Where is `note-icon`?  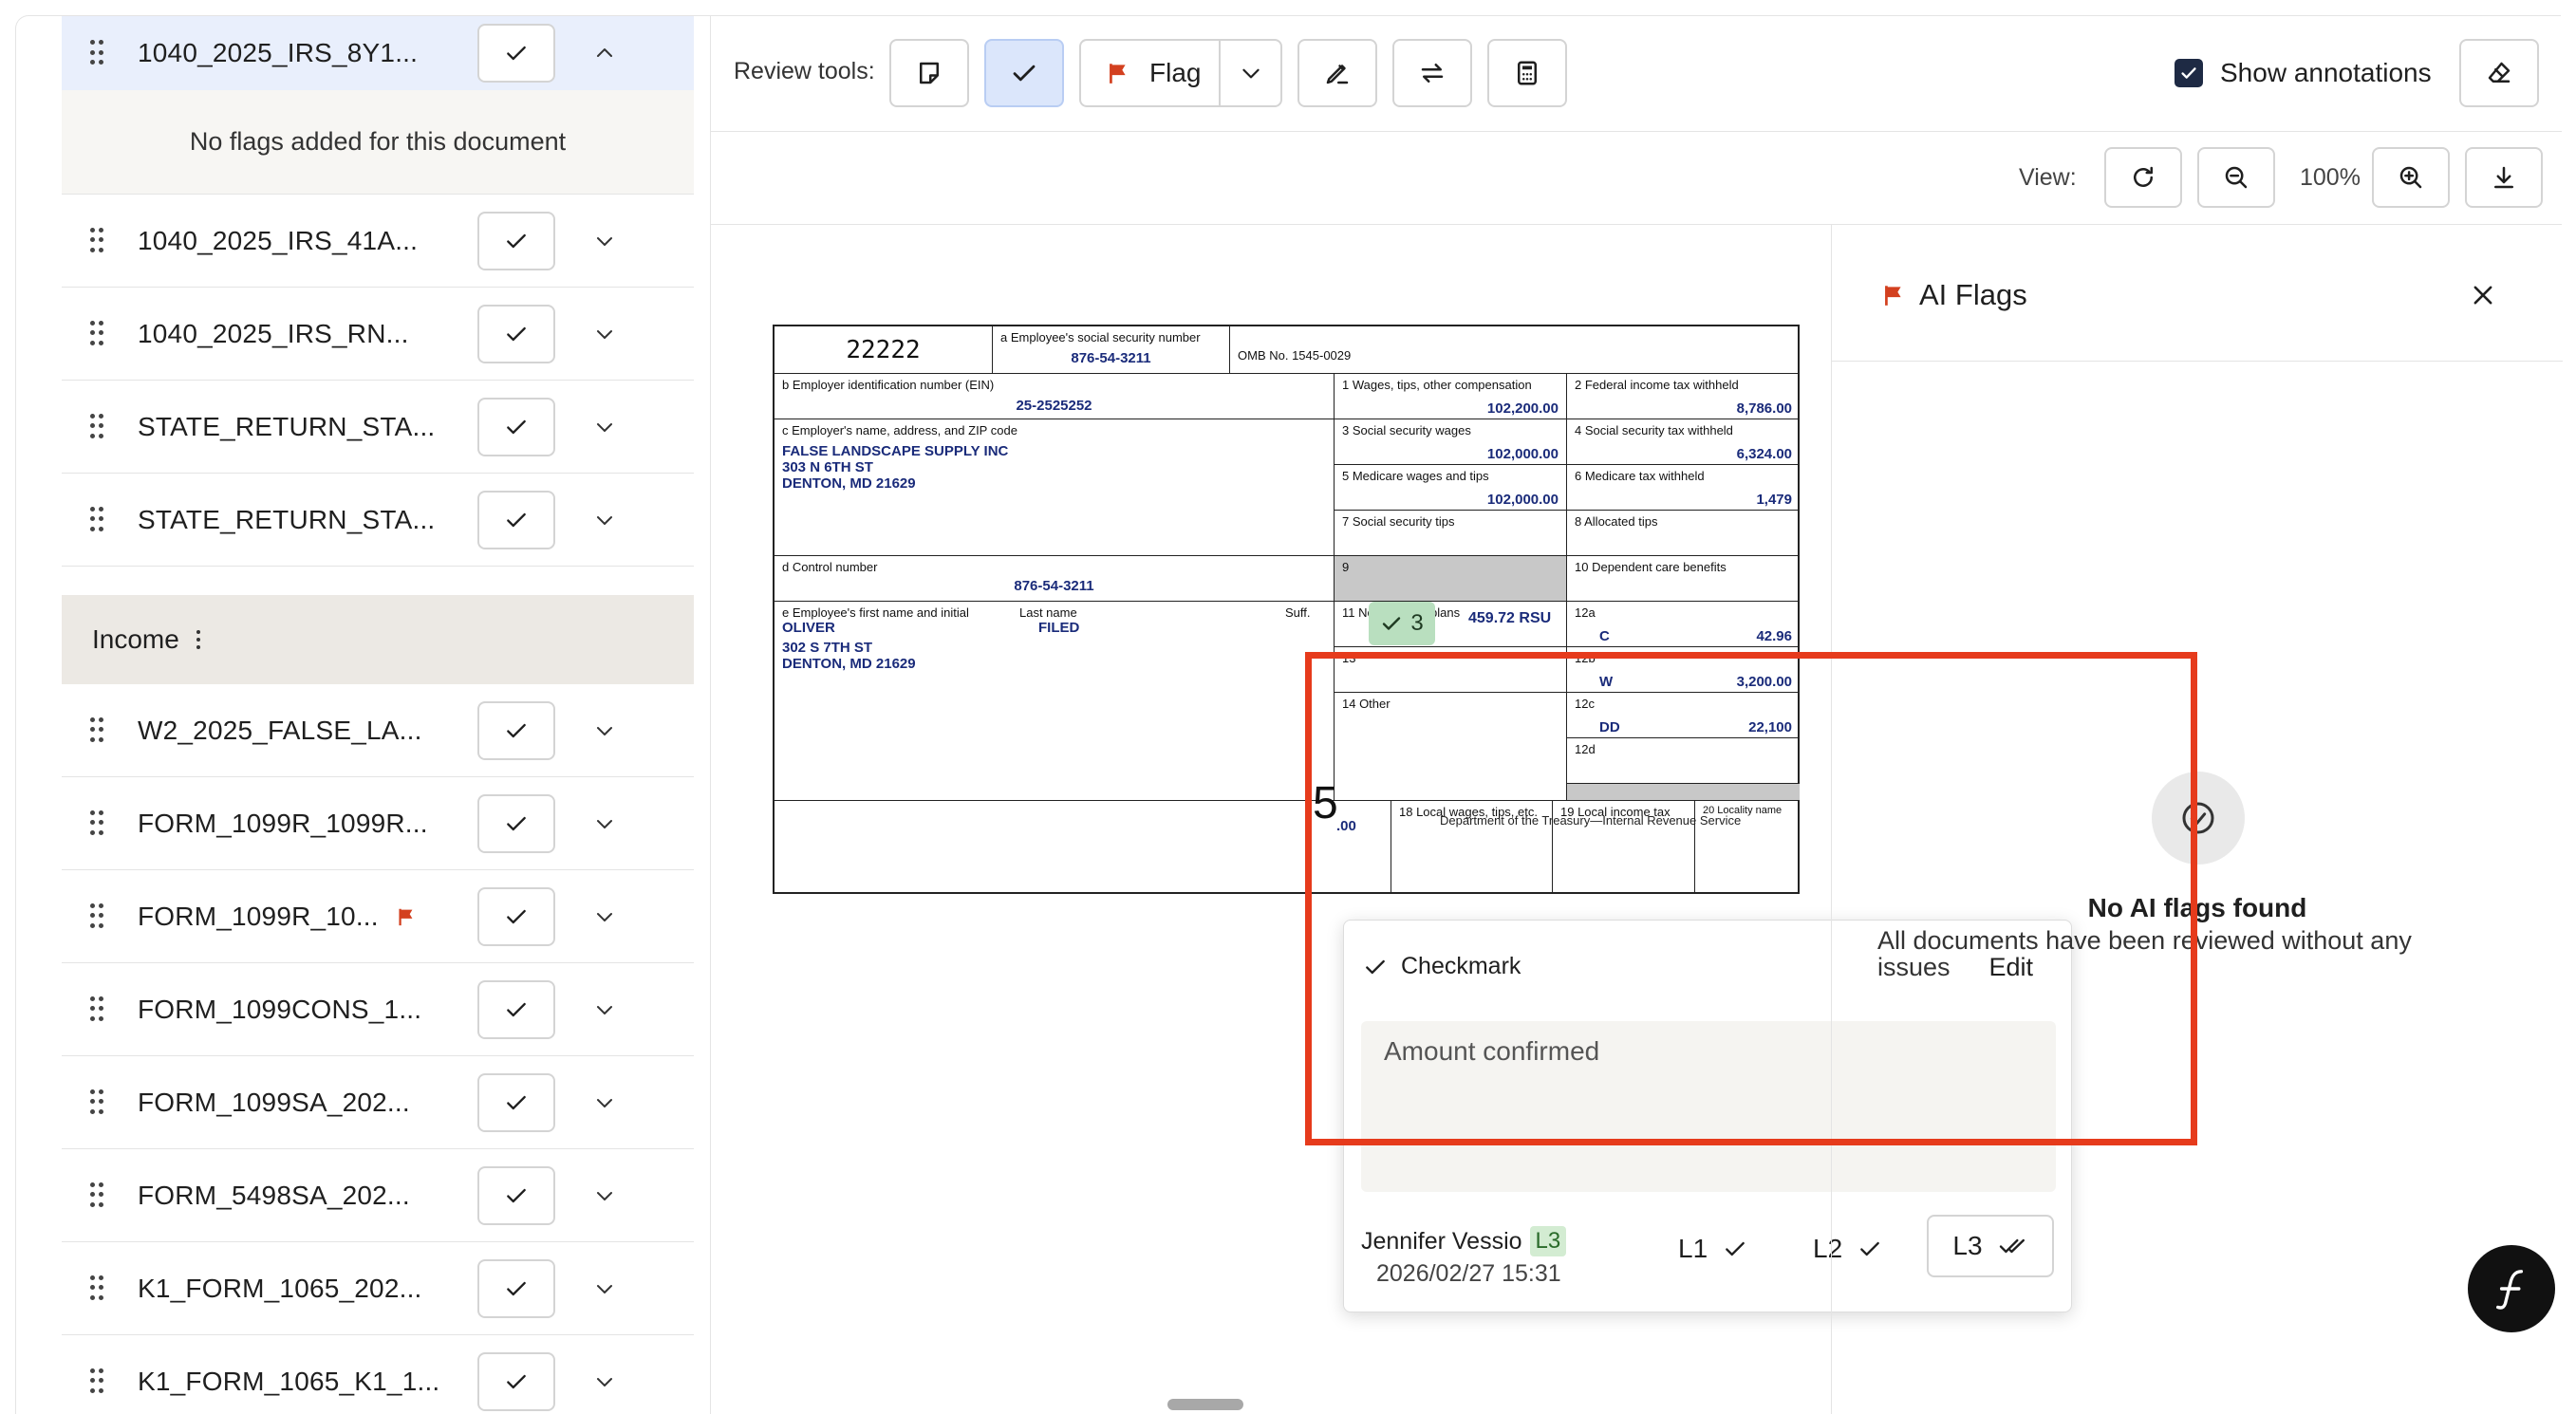
note-icon is located at coordinates (929, 73).